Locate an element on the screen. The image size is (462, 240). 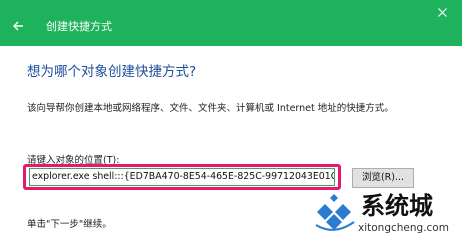
window-title: 创建快捷方式 is located at coordinates (79, 26).